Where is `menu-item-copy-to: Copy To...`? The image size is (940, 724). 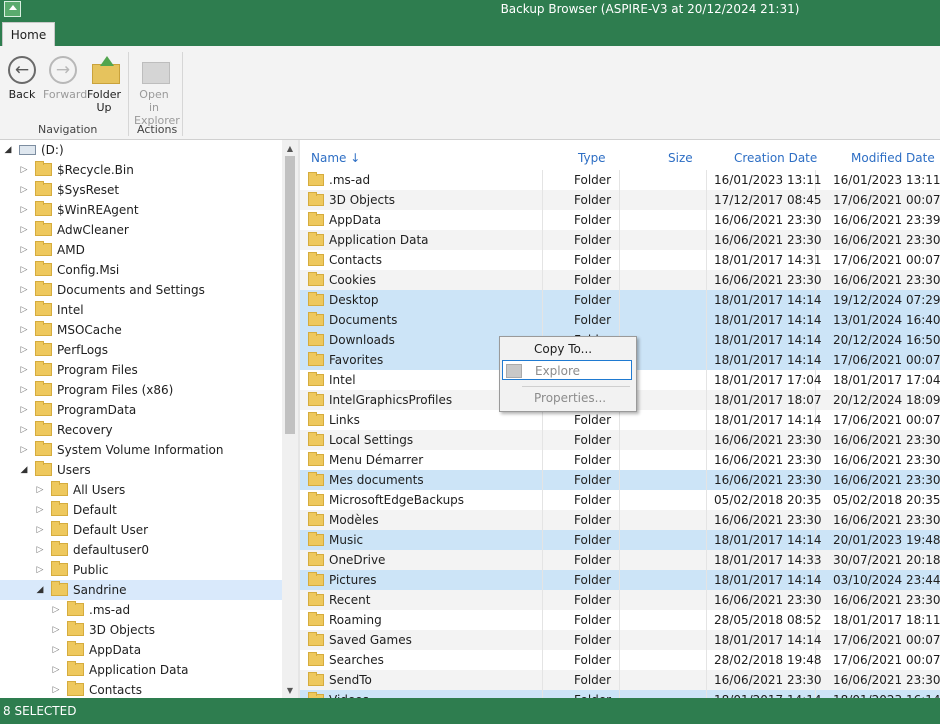
menu-item-copy-to: Copy To... is located at coordinates (567, 349).